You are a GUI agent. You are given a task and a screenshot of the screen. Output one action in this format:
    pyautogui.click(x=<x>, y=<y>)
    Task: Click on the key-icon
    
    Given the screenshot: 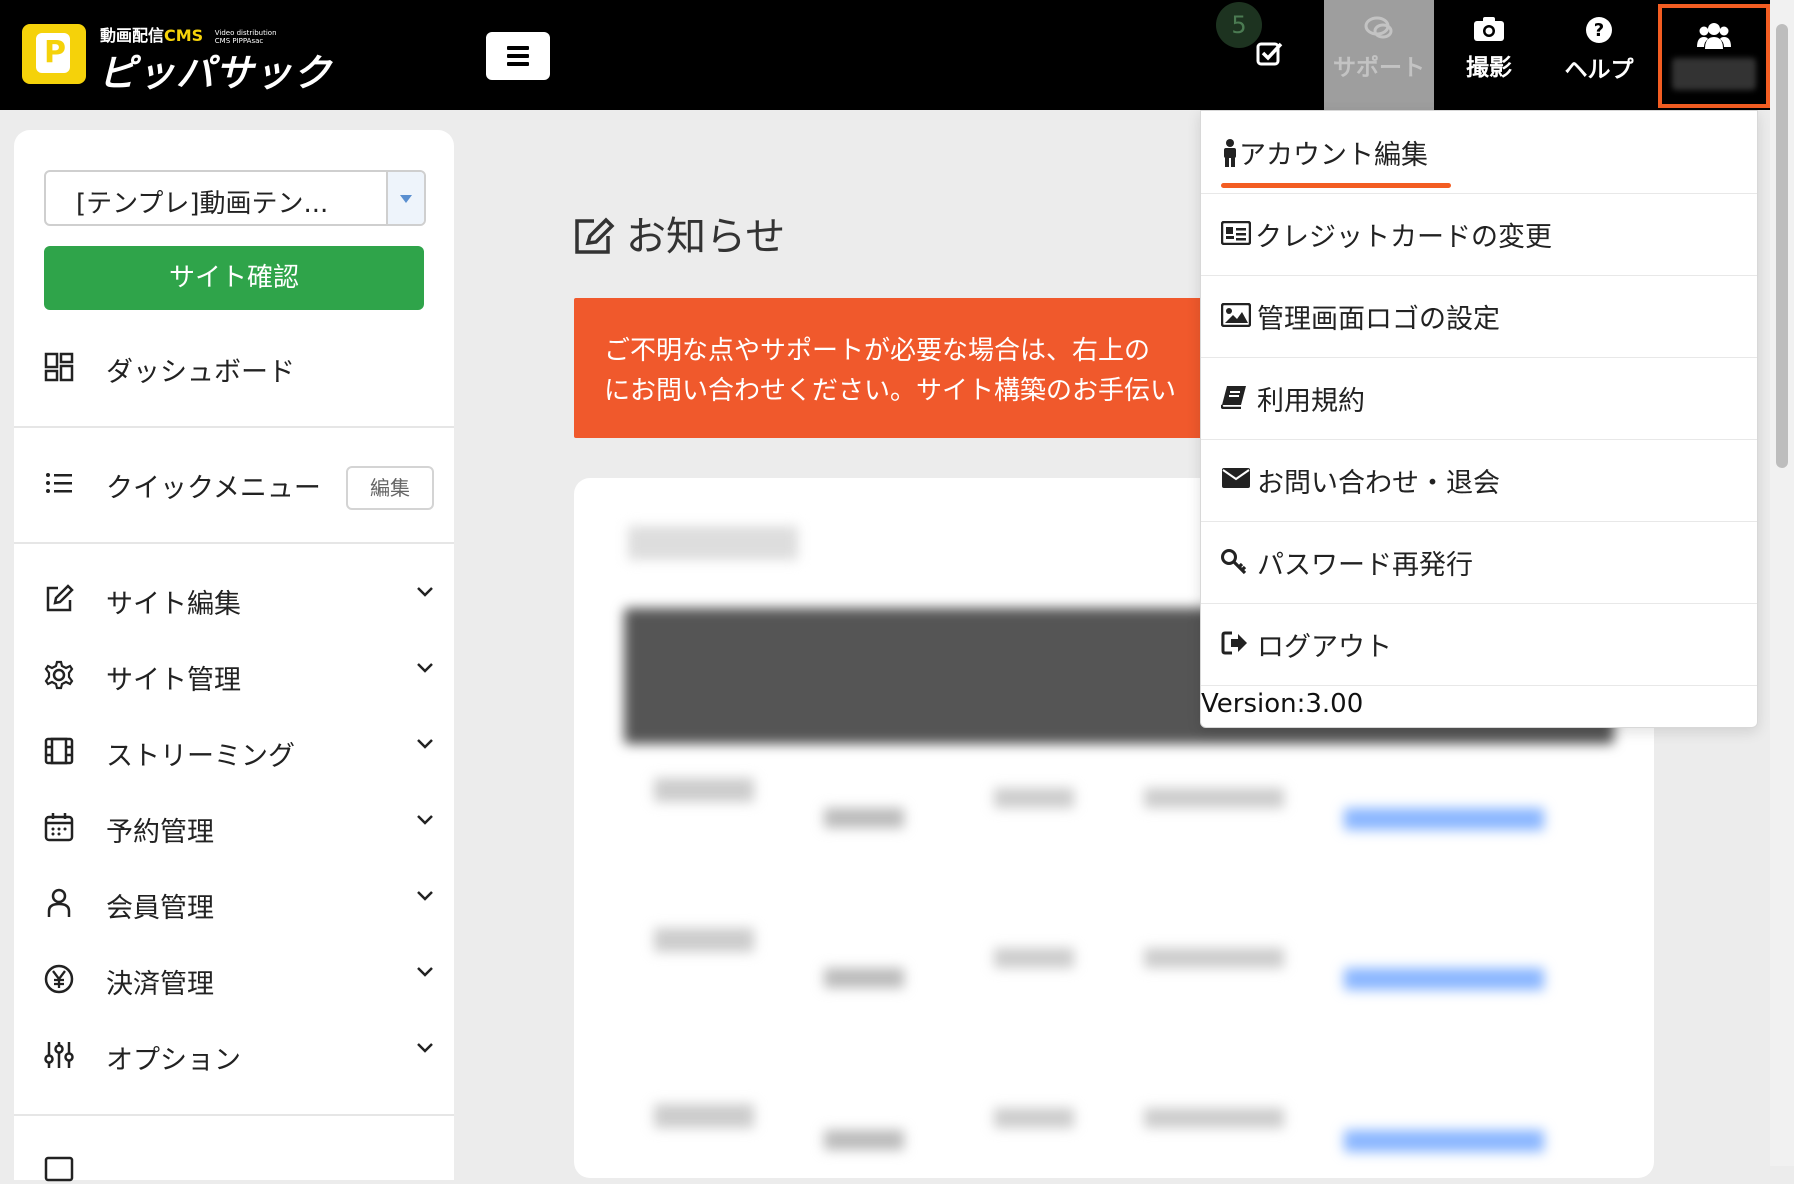 What is the action you would take?
    pyautogui.click(x=1234, y=562)
    